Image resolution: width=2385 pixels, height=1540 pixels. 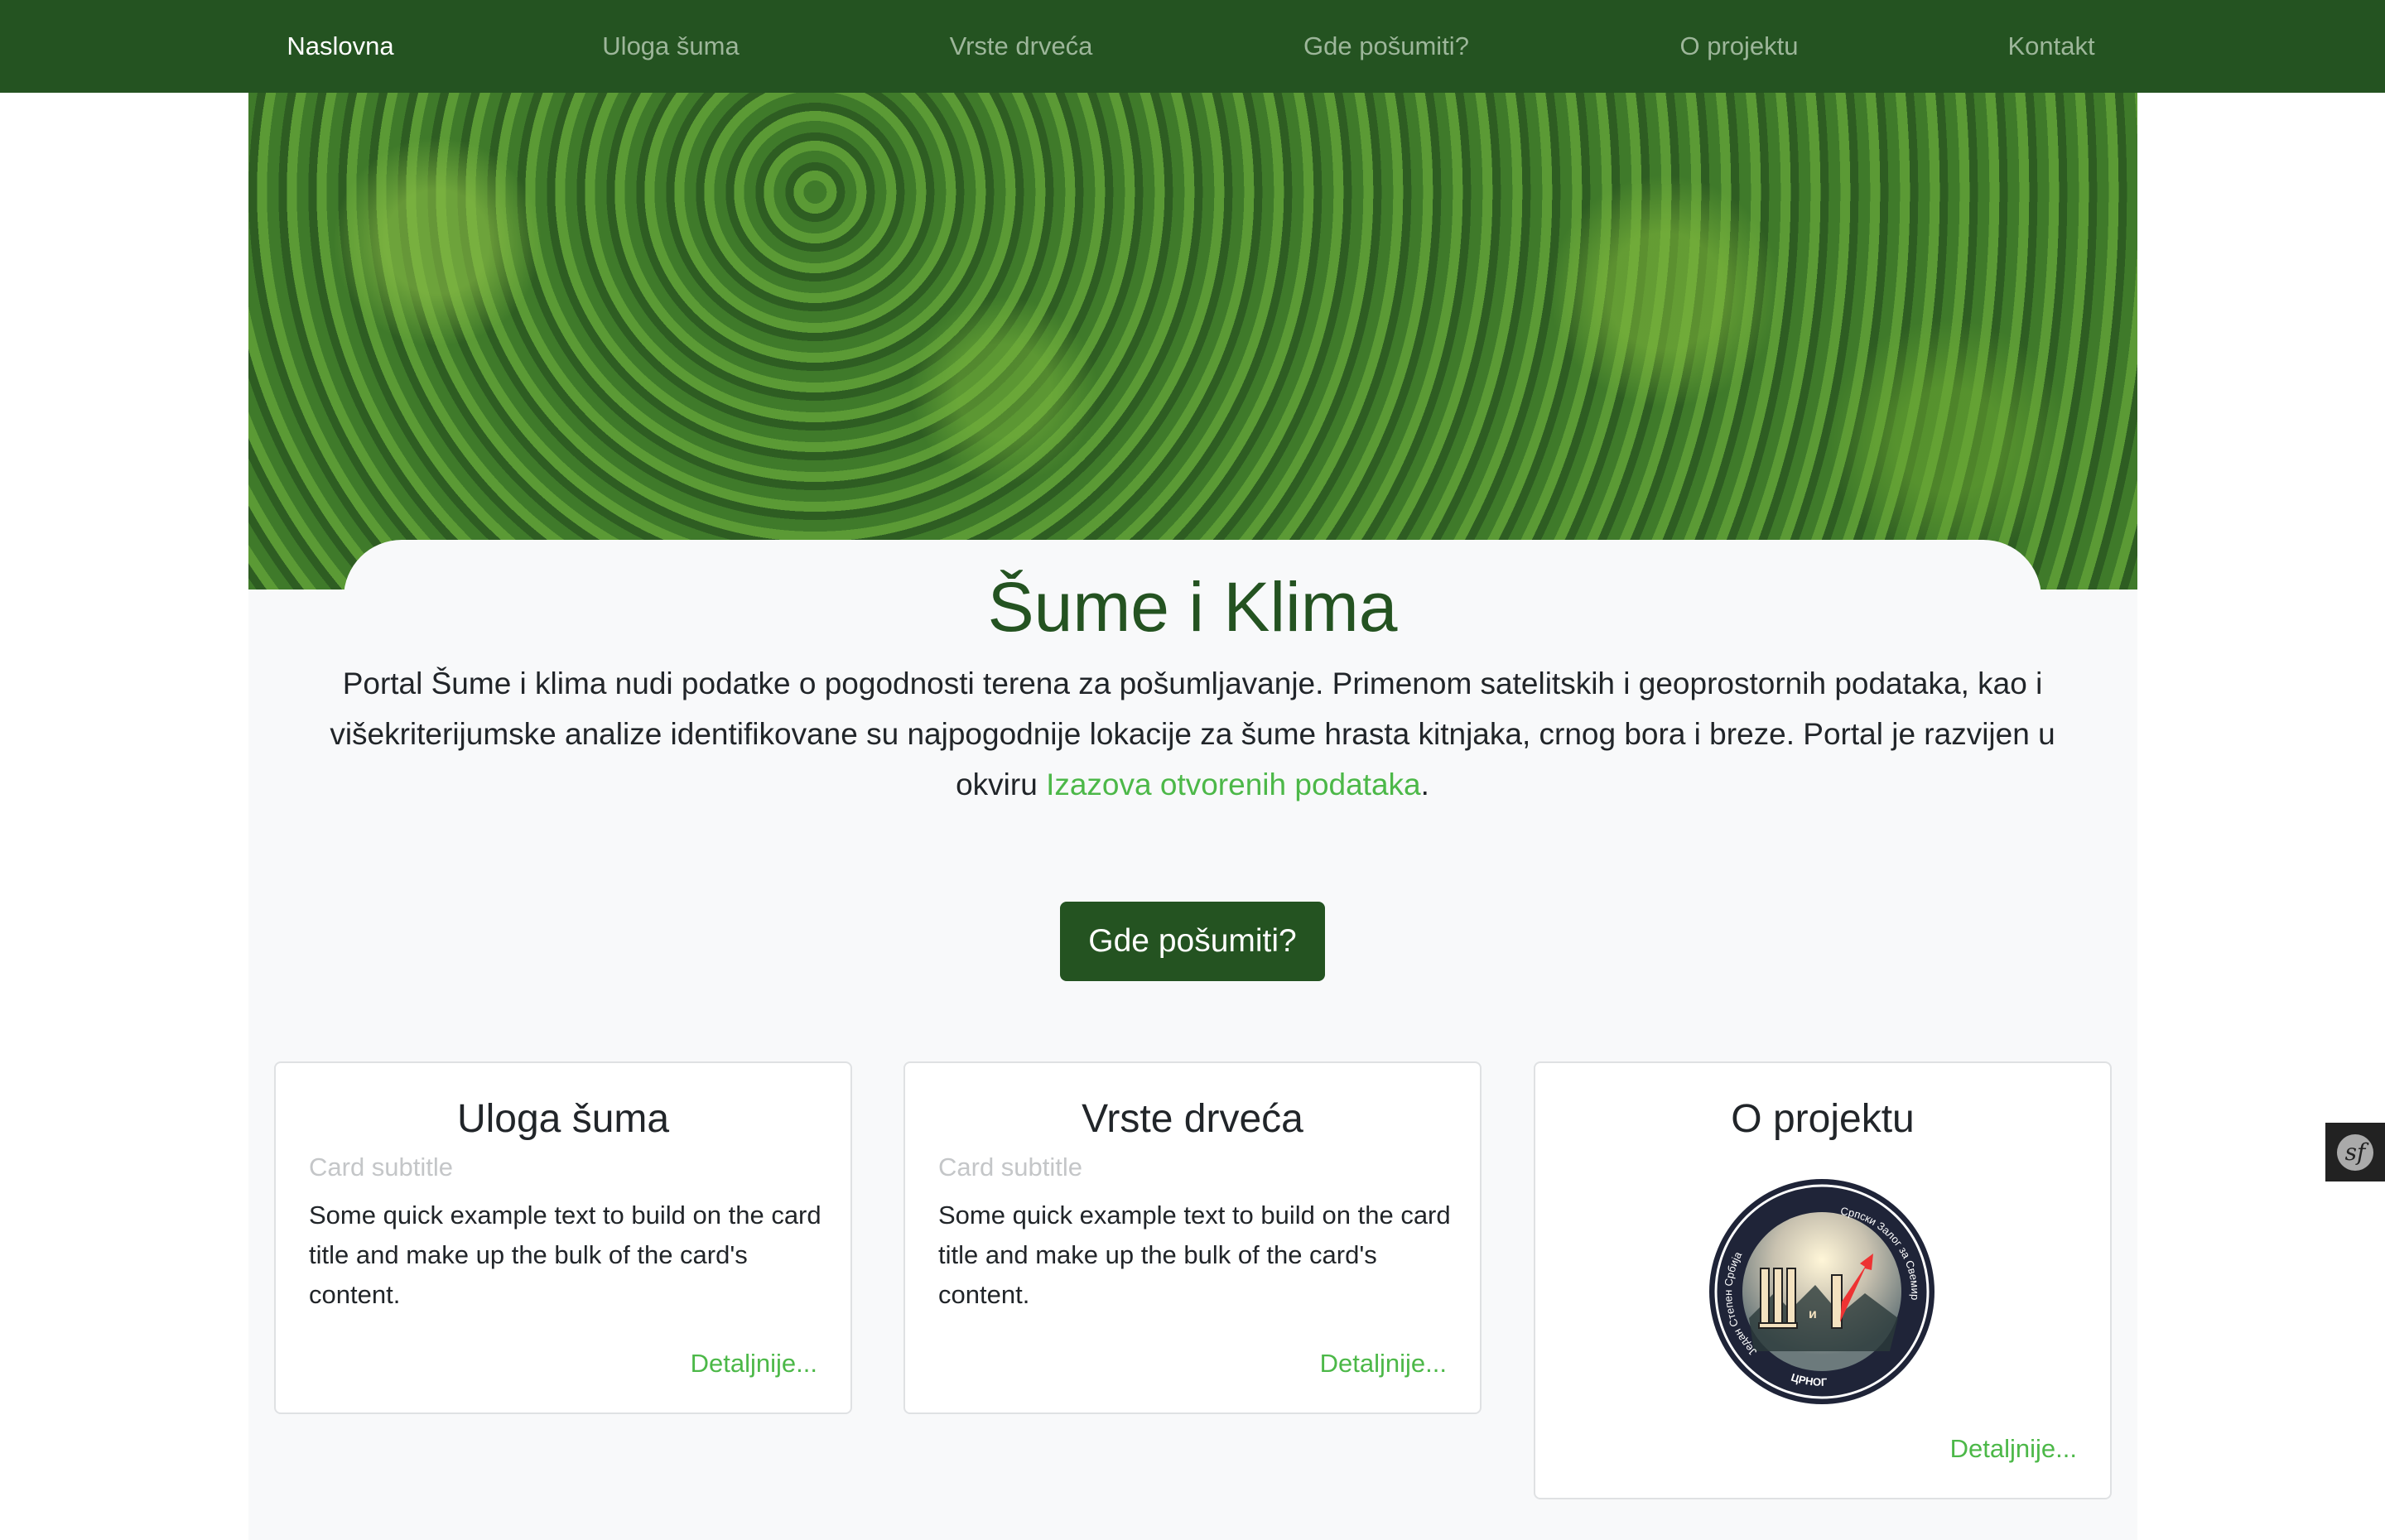 I want to click on nav-vrste-drveca: Vrste drveća, so click(x=1021, y=46).